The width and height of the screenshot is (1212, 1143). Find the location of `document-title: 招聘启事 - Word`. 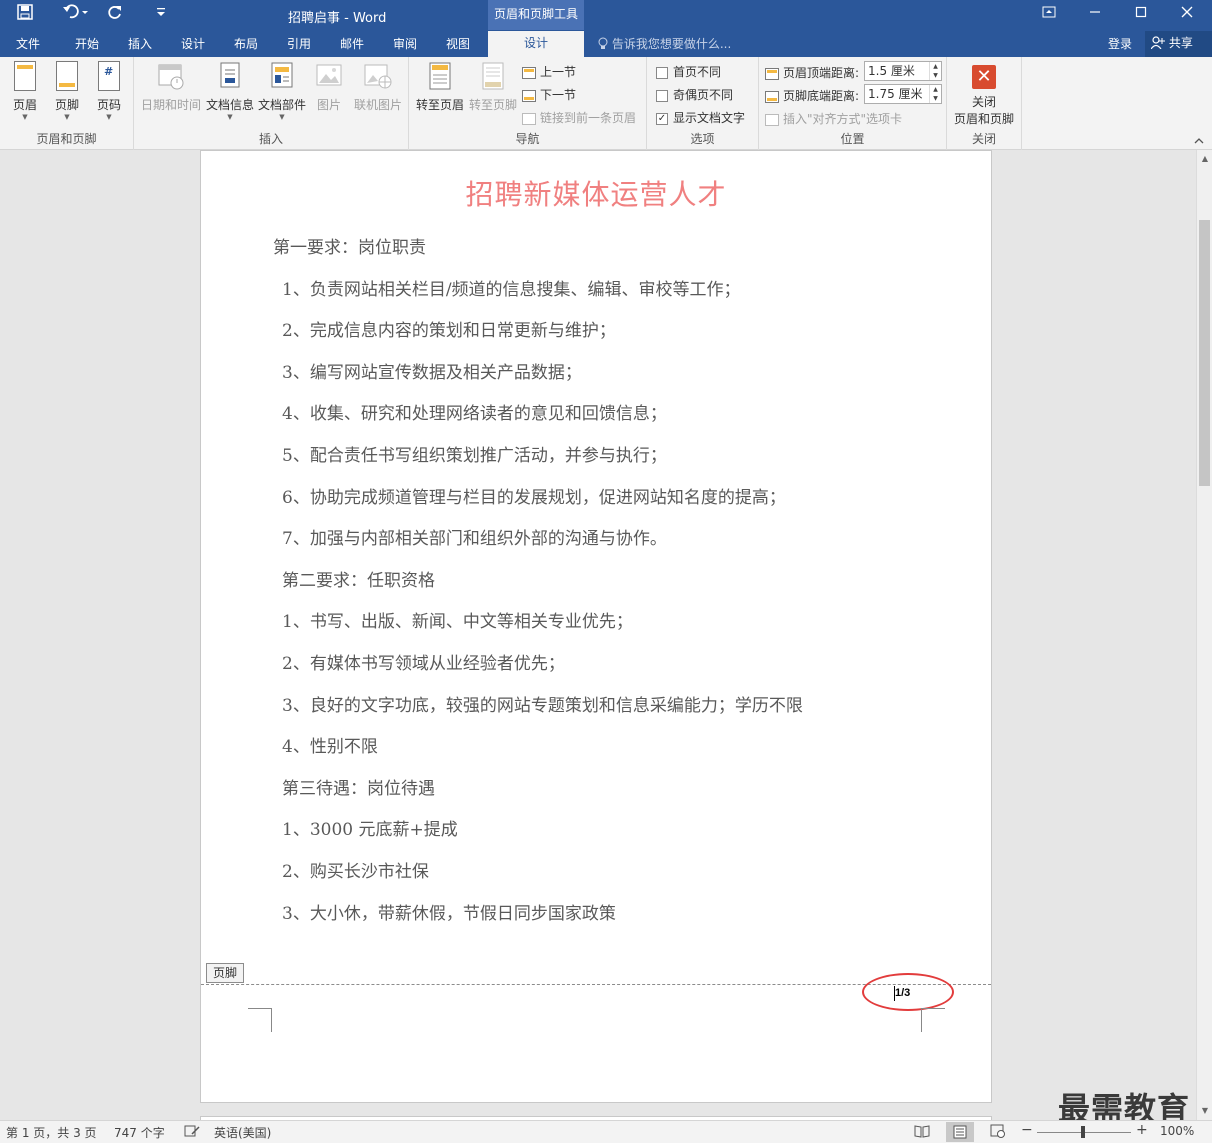

document-title: 招聘启事 - Word is located at coordinates (337, 18).